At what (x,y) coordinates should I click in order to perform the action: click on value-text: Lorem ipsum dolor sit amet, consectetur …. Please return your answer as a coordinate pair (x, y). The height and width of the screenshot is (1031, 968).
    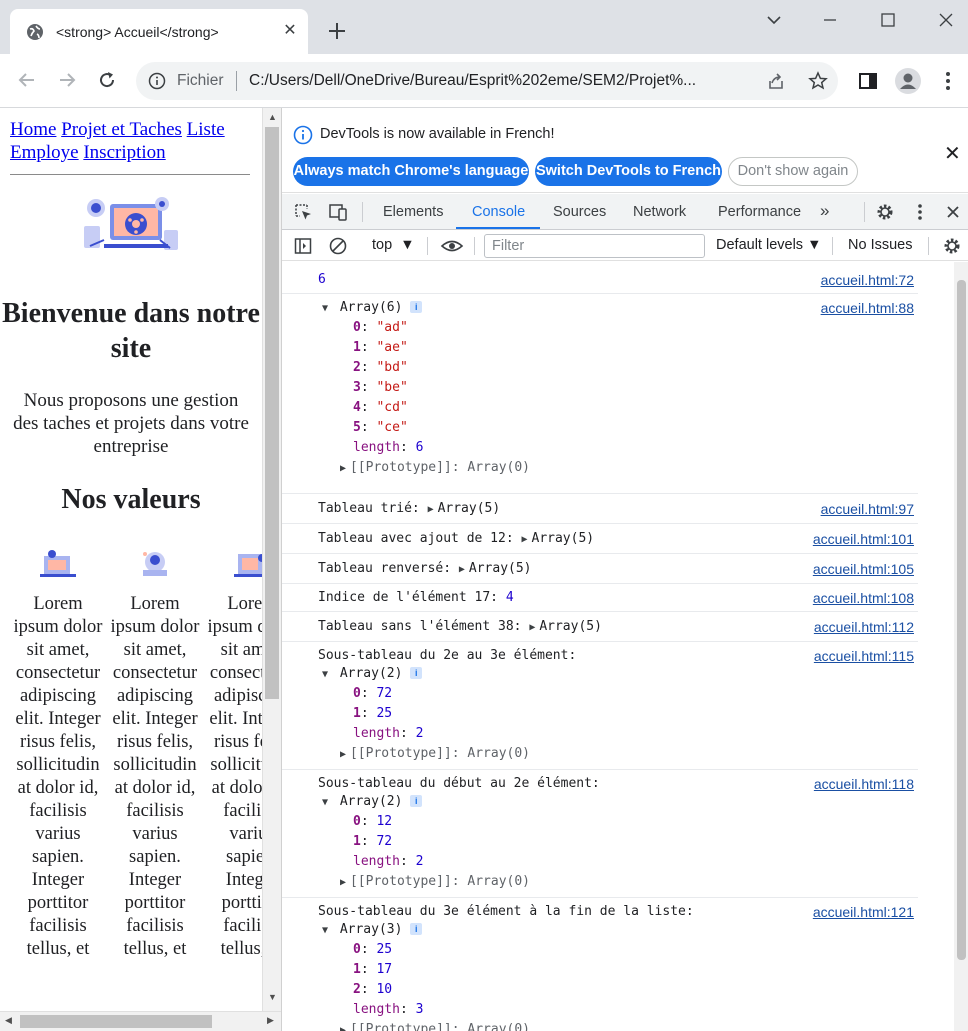
    Looking at the image, I should click on (234, 776).